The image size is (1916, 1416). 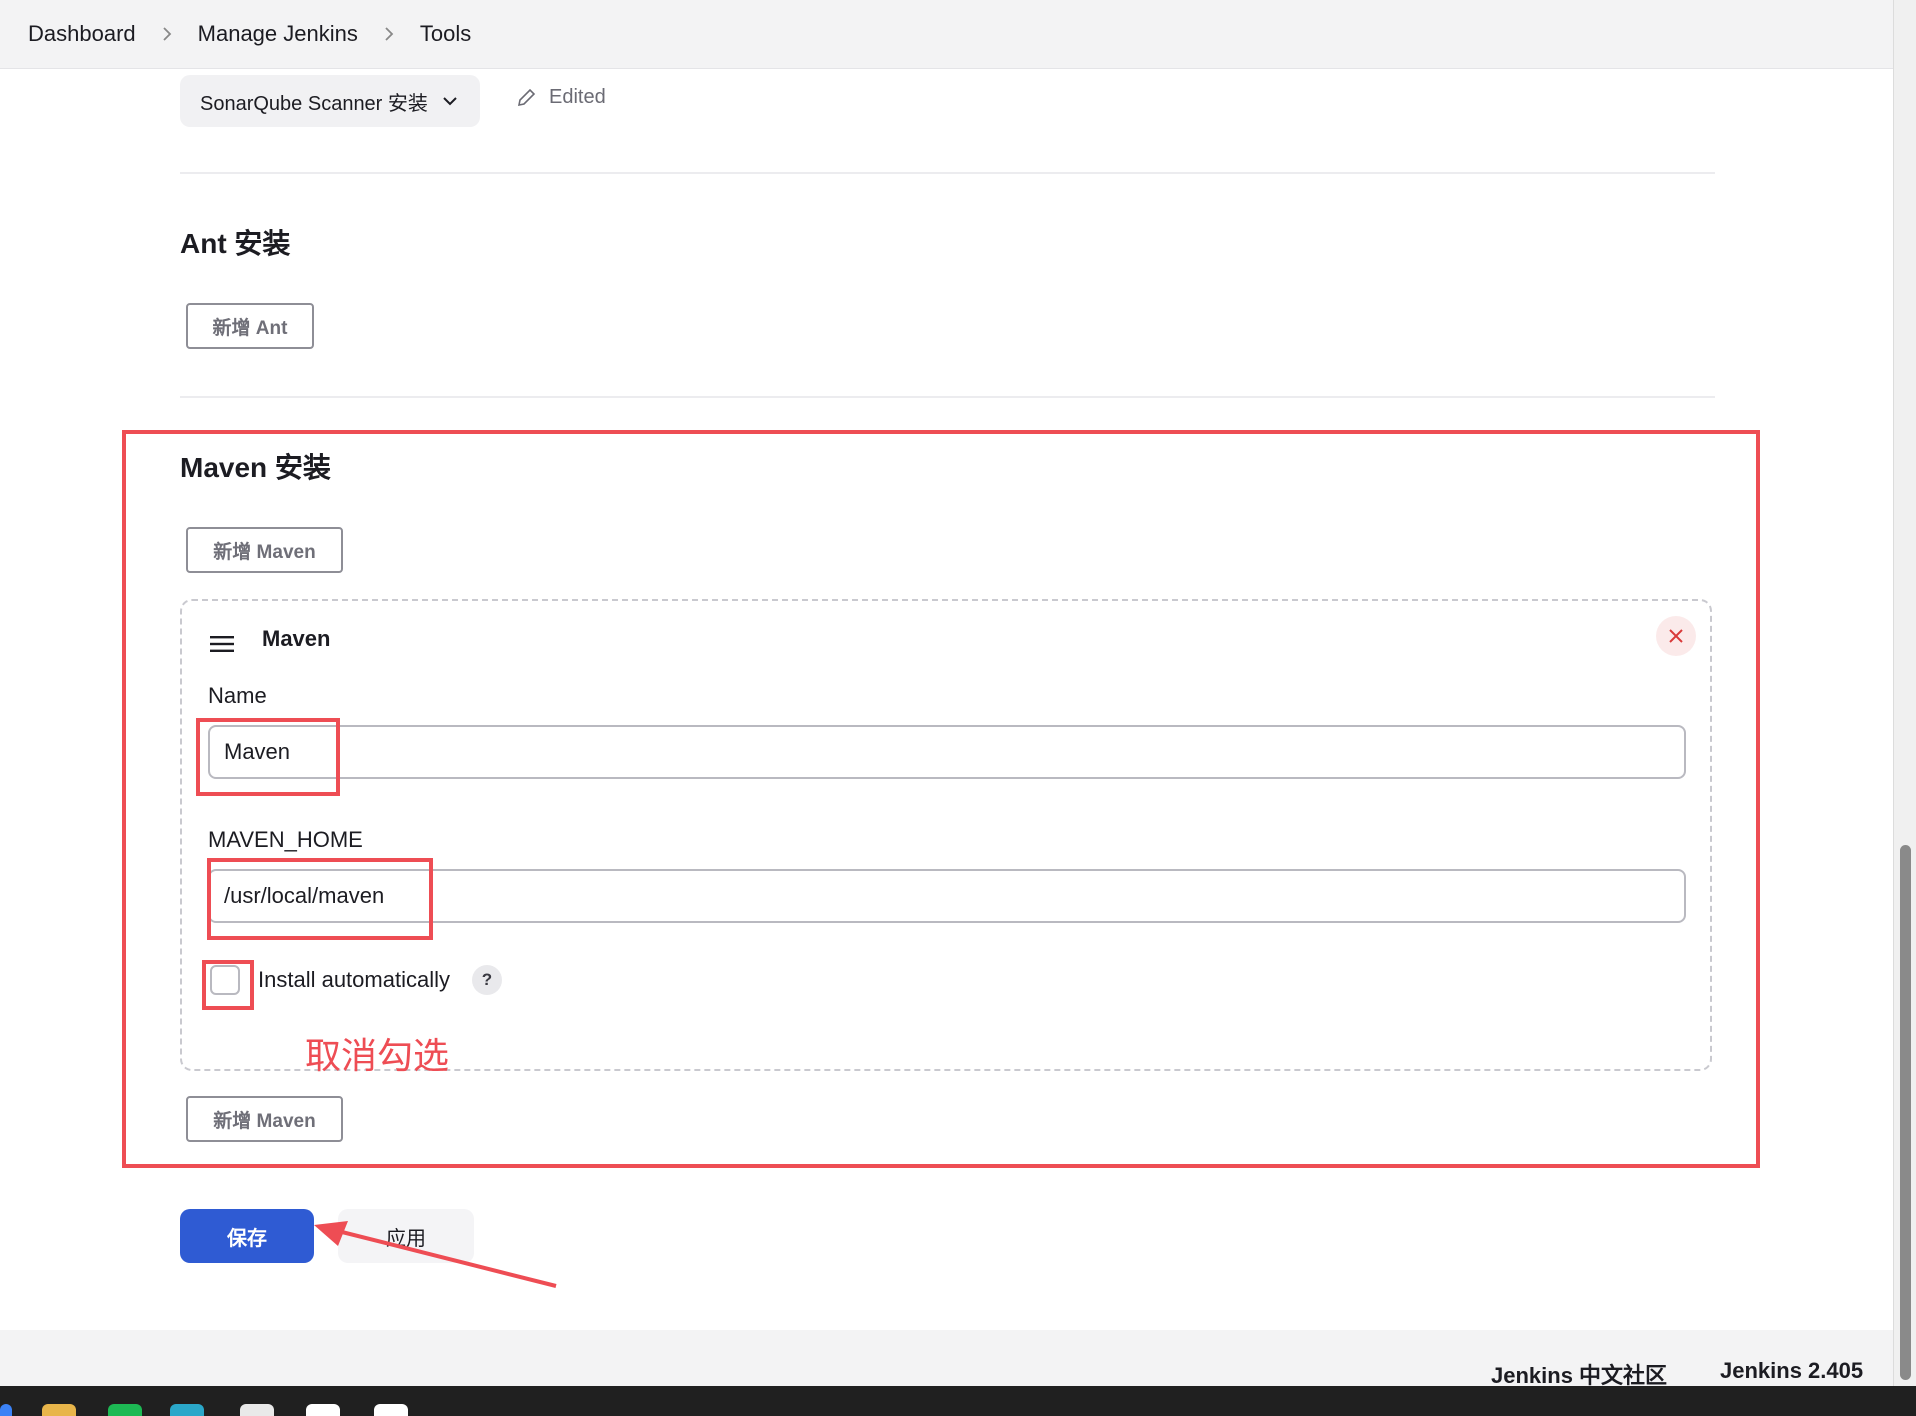 I want to click on breadcrumb-tools: Tools, so click(x=445, y=34).